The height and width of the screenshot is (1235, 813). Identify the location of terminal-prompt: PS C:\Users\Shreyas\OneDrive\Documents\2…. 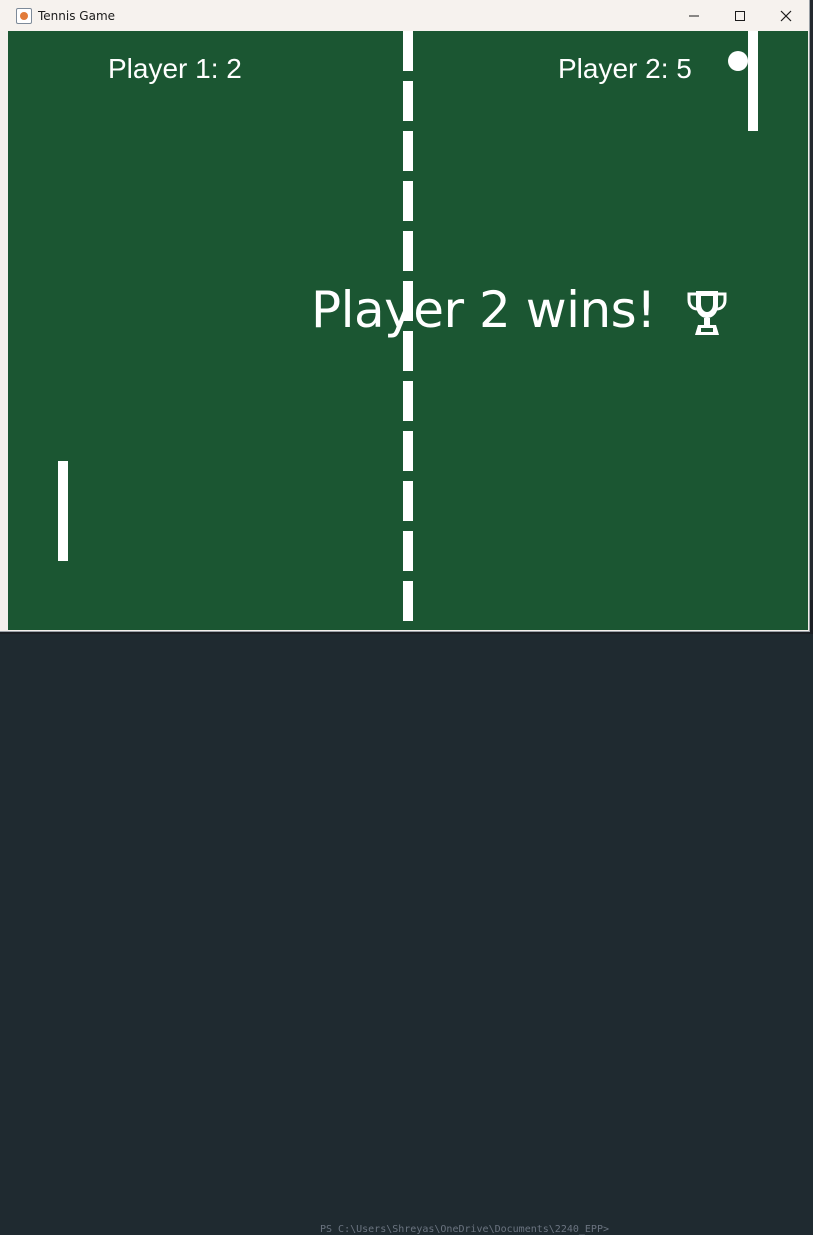
(464, 1229).